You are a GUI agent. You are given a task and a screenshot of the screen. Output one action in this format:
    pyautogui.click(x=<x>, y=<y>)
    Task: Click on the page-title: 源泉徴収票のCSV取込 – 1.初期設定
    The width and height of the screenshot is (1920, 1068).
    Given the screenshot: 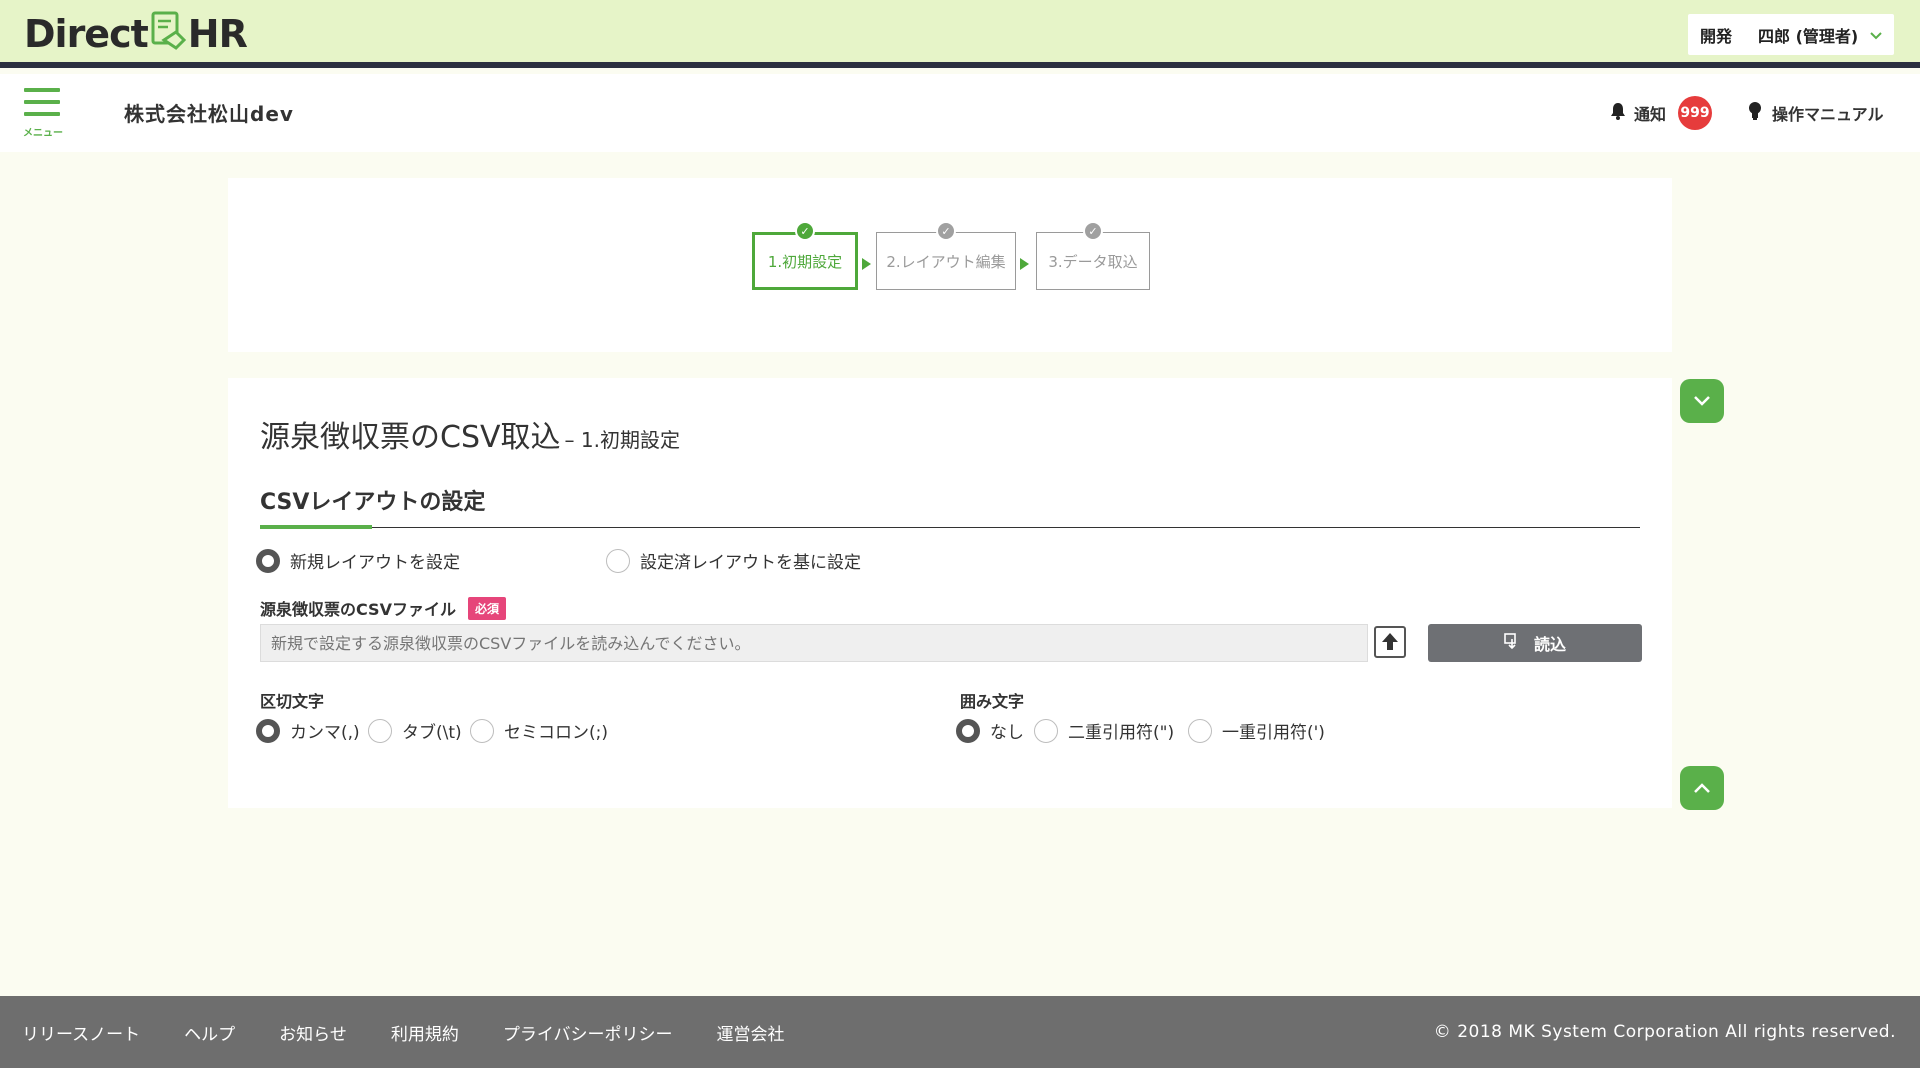 What is the action you would take?
    pyautogui.click(x=470, y=434)
    